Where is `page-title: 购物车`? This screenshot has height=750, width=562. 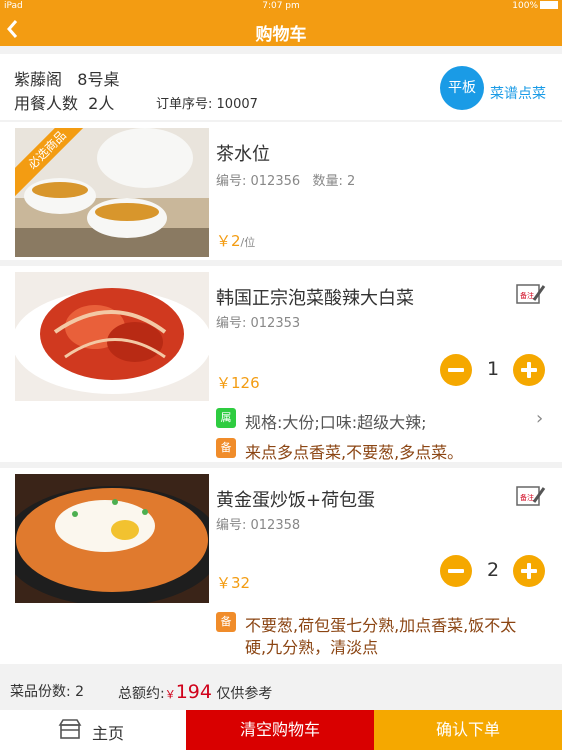 page-title: 购物车 is located at coordinates (281, 35).